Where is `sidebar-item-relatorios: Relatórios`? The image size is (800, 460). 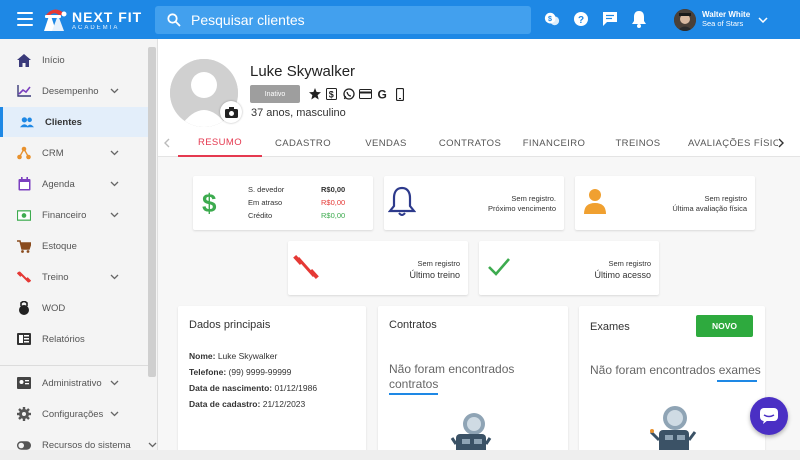 sidebar-item-relatorios: Relatórios is located at coordinates (74, 339).